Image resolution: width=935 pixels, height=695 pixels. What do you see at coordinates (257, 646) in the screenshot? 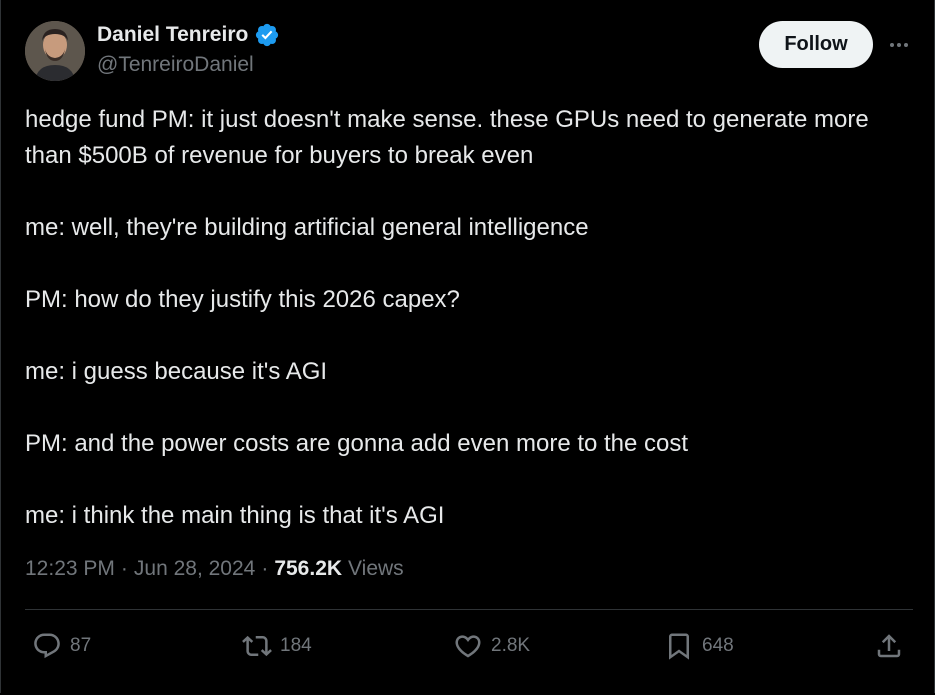
I see `repost-icon` at bounding box center [257, 646].